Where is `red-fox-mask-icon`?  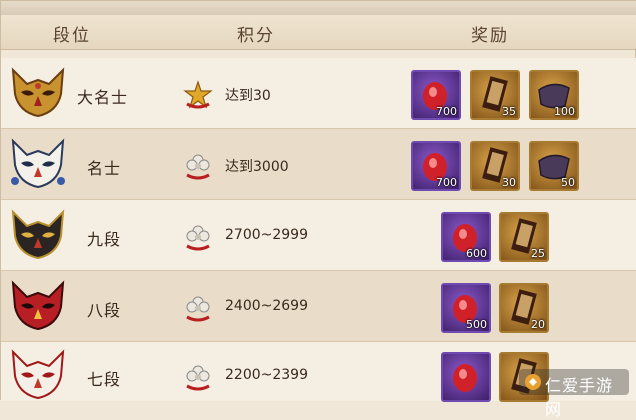
red-fox-mask-icon is located at coordinates (38, 305).